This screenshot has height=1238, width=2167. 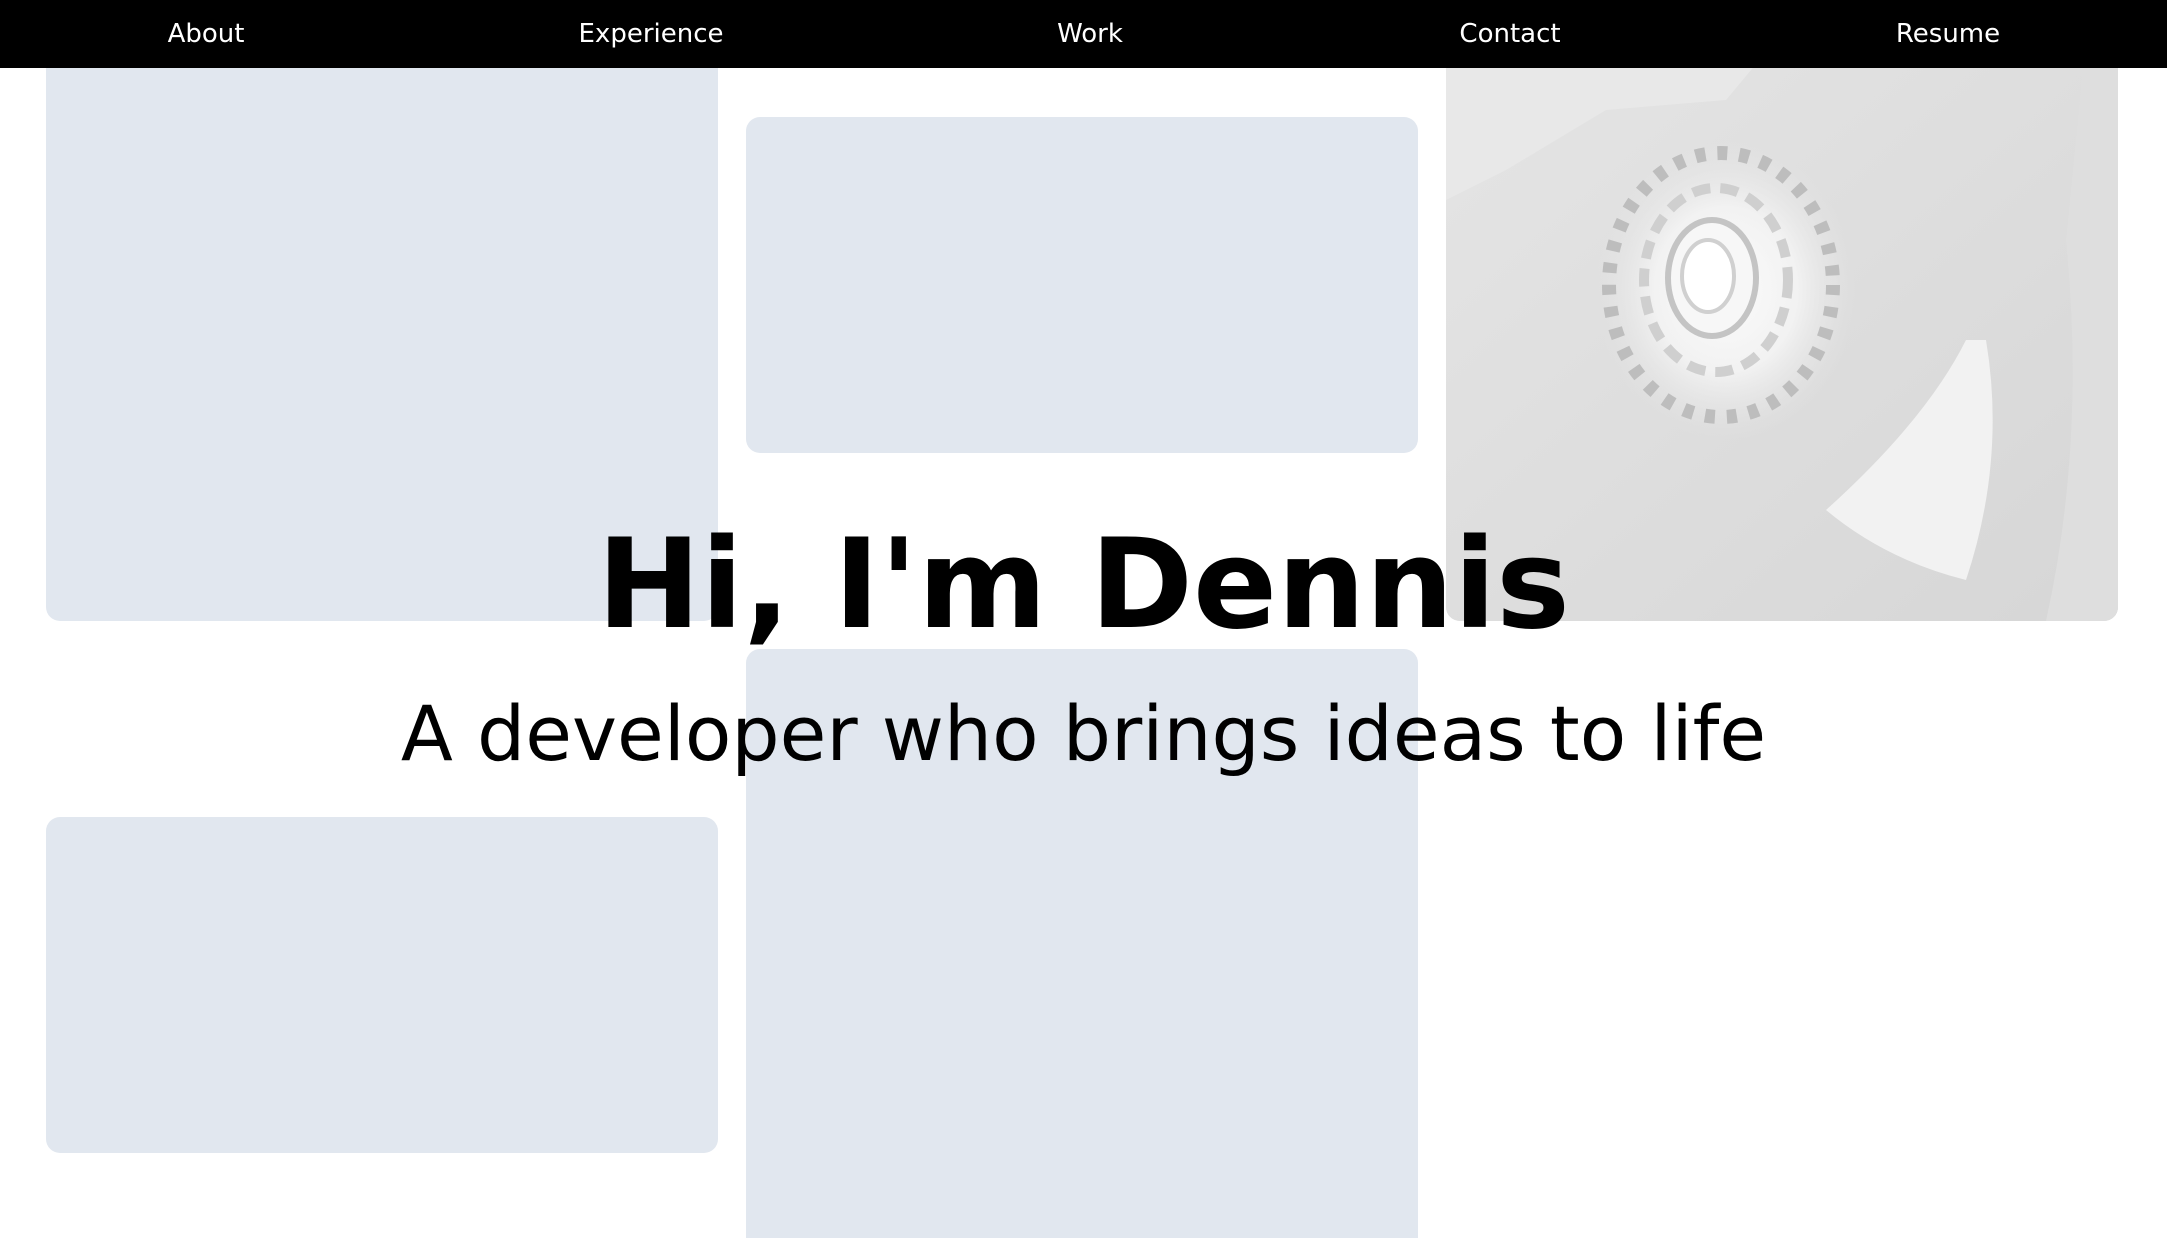 I want to click on gallery-tile-top-middle, so click(x=1082, y=285).